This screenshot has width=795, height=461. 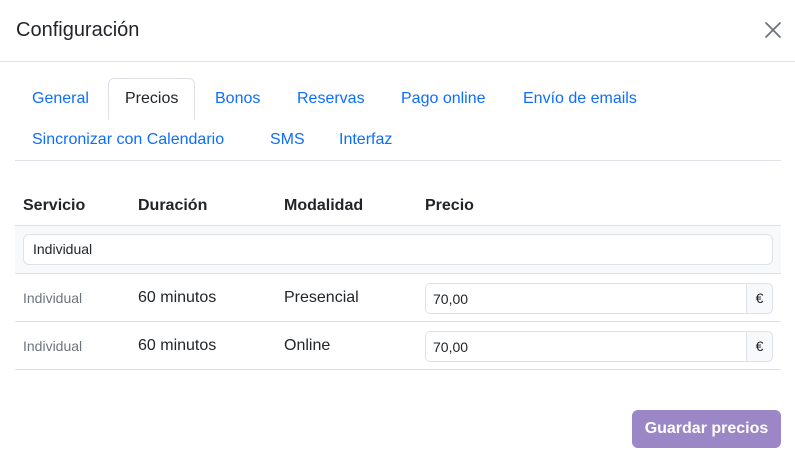 What do you see at coordinates (173, 205) in the screenshot?
I see `header-duracion: Duración` at bounding box center [173, 205].